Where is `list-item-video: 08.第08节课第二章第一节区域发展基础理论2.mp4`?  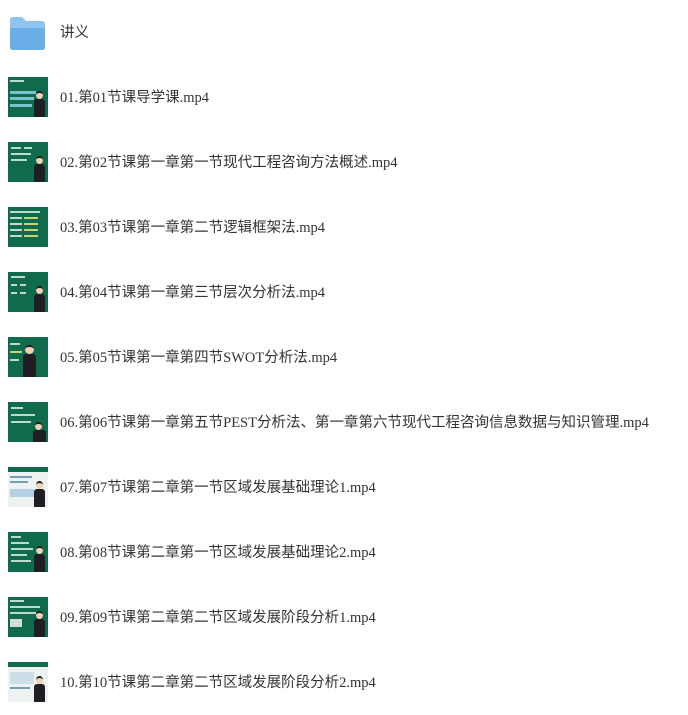 list-item-video: 08.第08节课第二章第一节区域发展基础理论2.mp4 is located at coordinates (344, 552).